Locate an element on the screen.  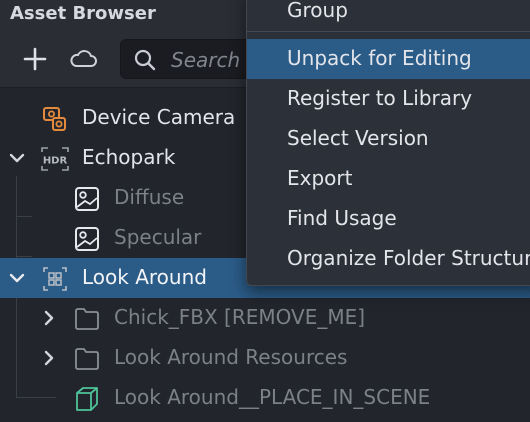
tree-item-chick-fbx: Chick_FBX [REMOVE_ME] is located at coordinates (265, 318).